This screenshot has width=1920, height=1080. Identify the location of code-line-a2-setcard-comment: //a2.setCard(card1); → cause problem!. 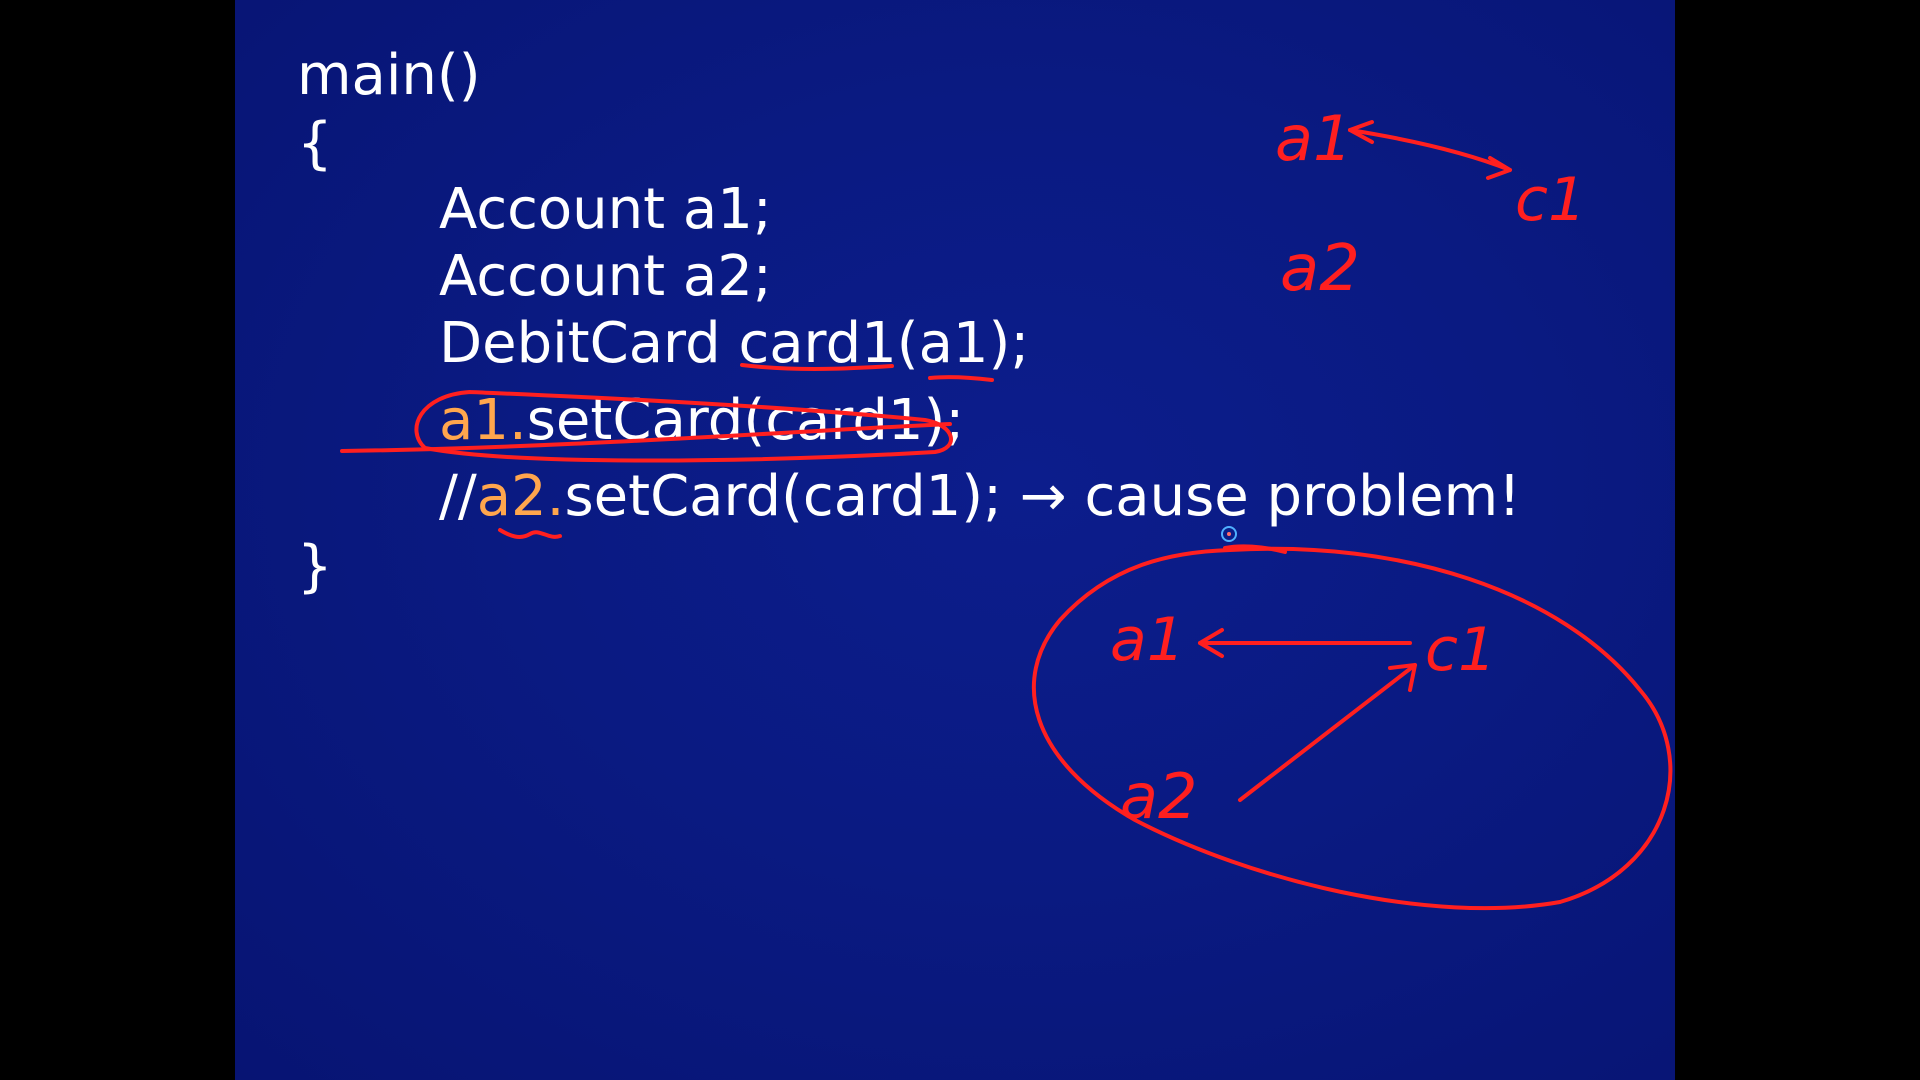
(980, 497).